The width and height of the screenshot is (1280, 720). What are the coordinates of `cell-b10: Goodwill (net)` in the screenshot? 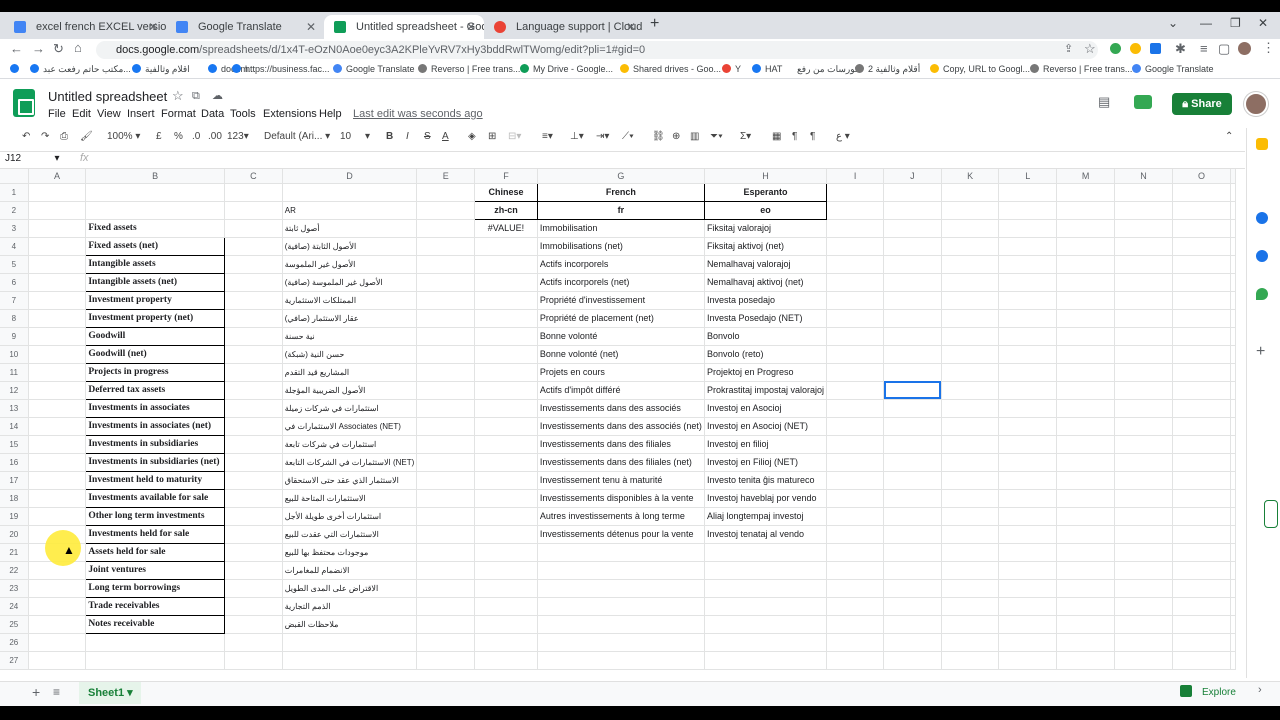 It's located at (155, 354).